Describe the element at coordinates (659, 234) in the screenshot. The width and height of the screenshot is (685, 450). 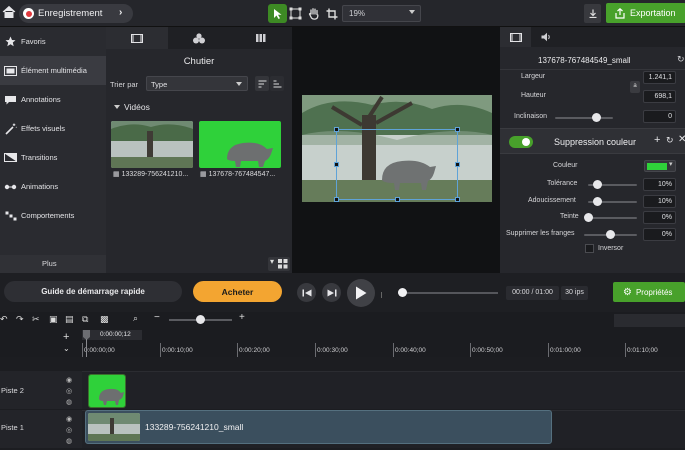
I see `defringe-field: 0%` at that location.